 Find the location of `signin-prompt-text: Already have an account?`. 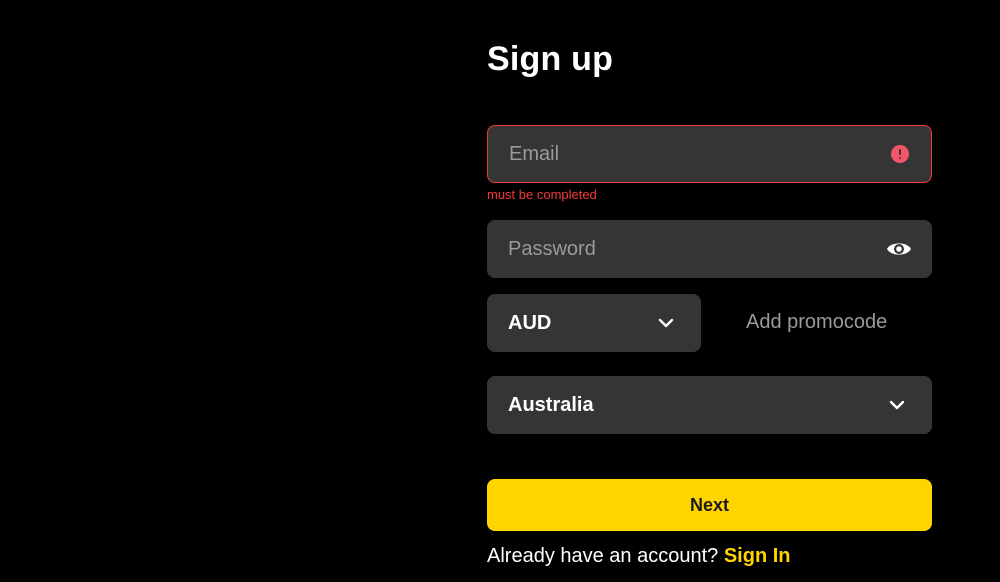

signin-prompt-text: Already have an account? is located at coordinates (603, 556).